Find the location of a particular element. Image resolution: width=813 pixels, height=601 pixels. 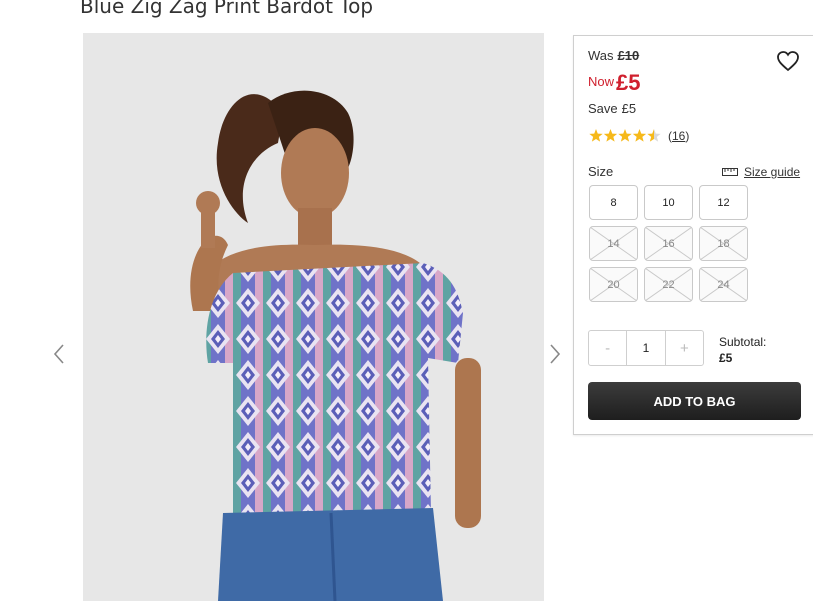

size-option-label: 20 is located at coordinates (613, 284).